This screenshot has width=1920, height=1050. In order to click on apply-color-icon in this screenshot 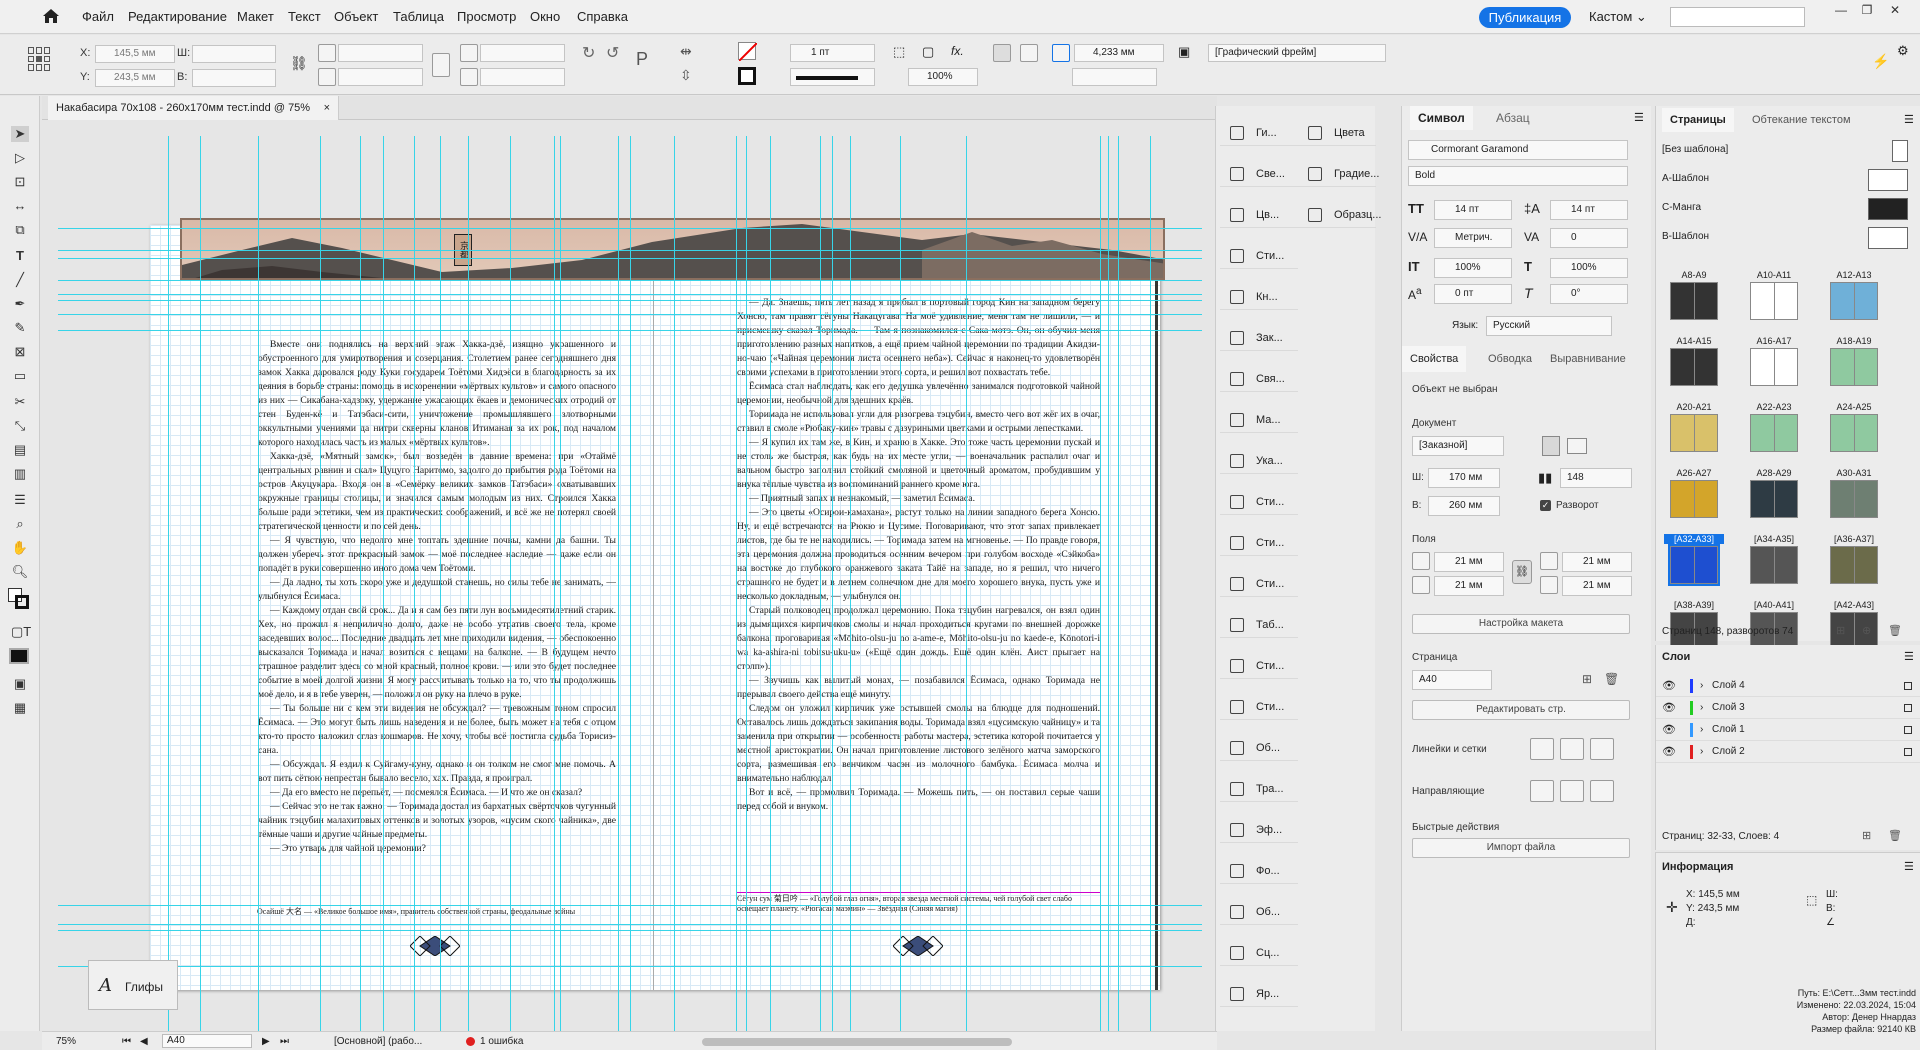, I will do `click(19, 656)`.